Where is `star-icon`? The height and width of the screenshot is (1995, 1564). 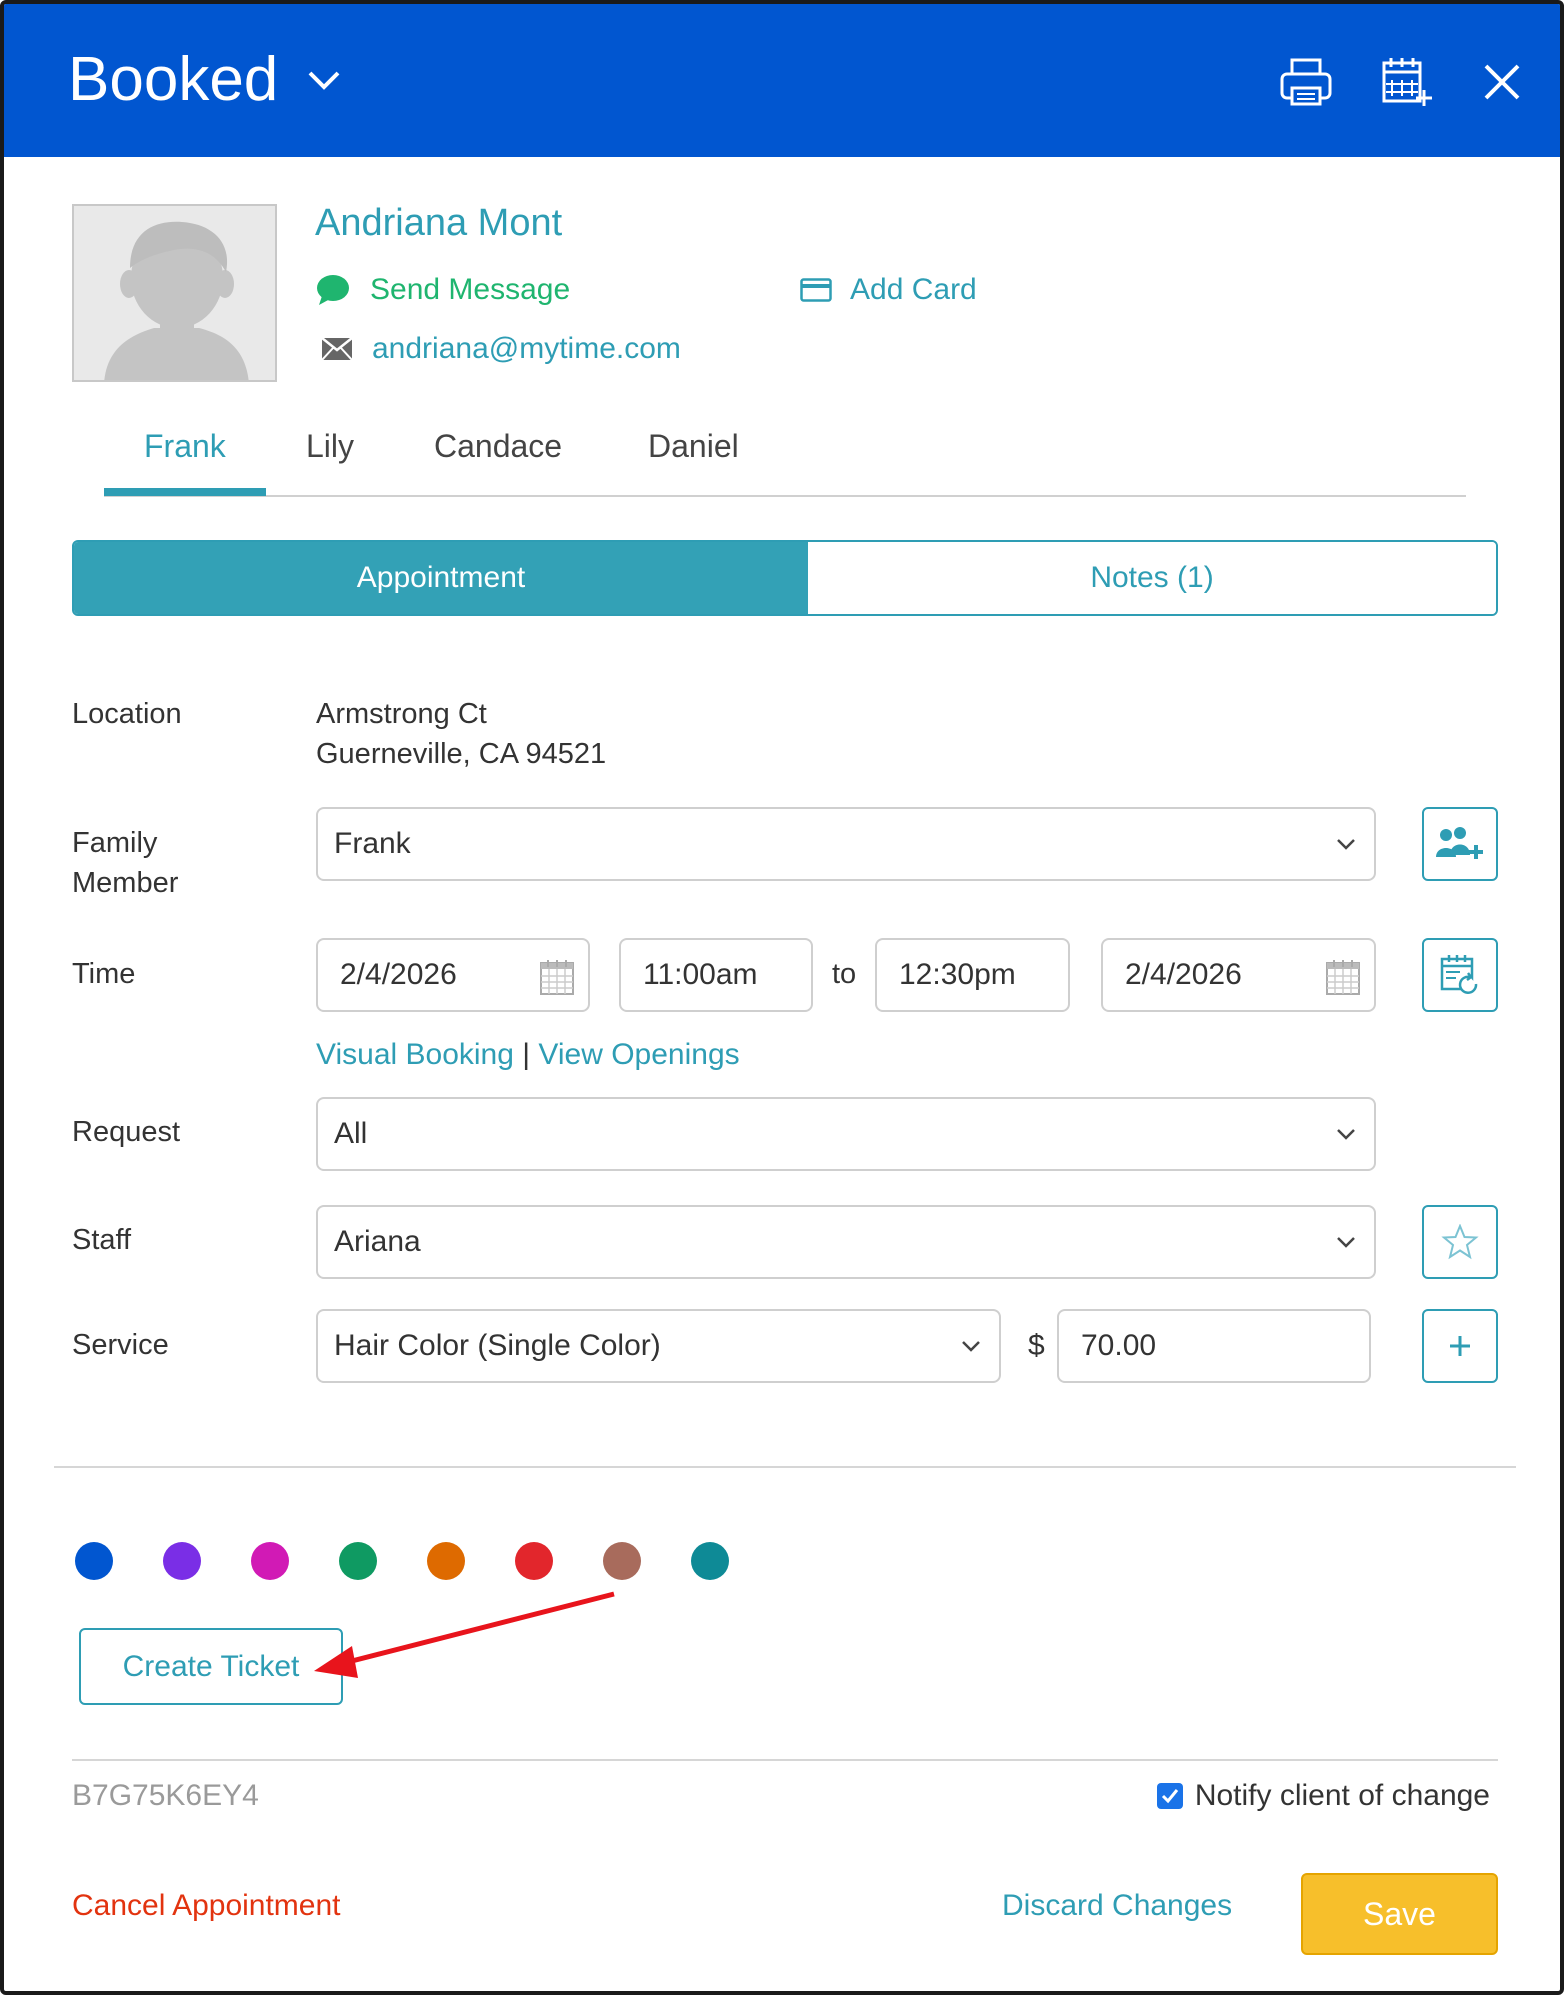 star-icon is located at coordinates (1460, 1242).